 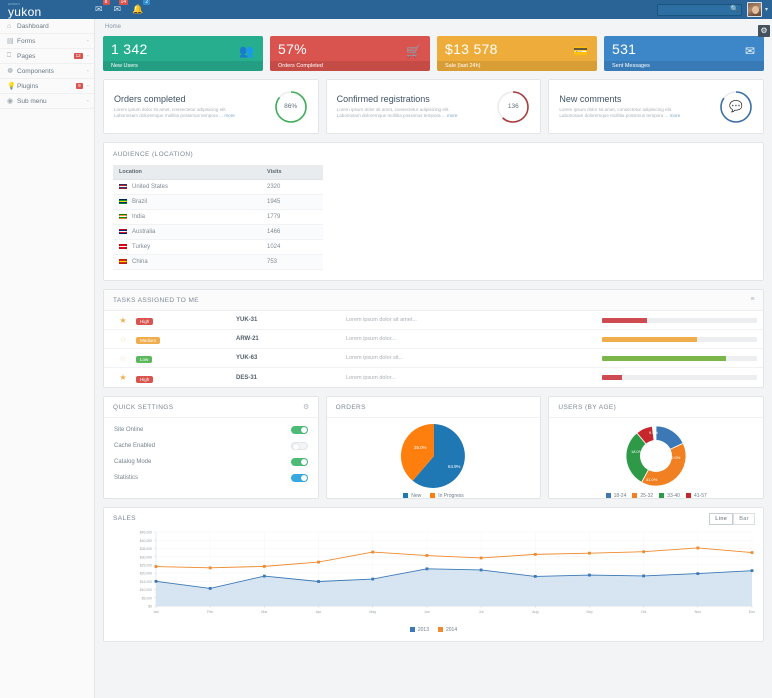 What do you see at coordinates (447, 630) in the screenshot?
I see `legend-item-2014: 2014` at bounding box center [447, 630].